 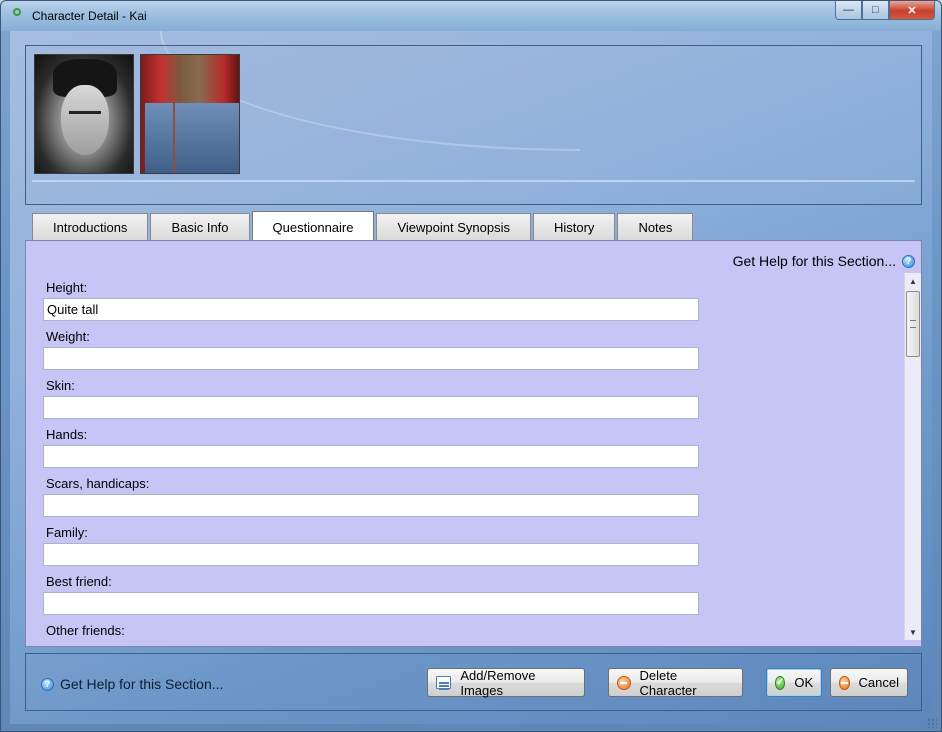 I want to click on image-list-icon, so click(x=444, y=682).